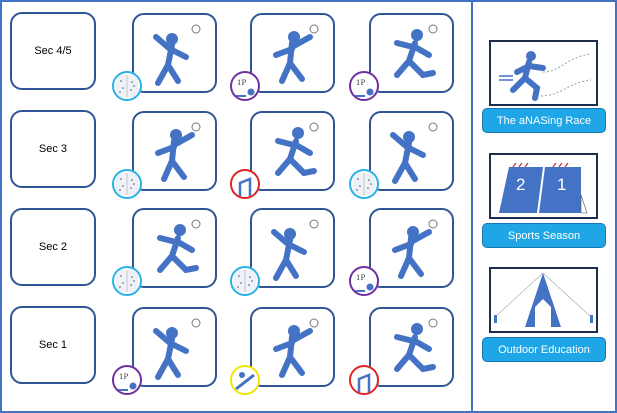 This screenshot has height=413, width=617. Describe the element at coordinates (414, 153) in the screenshot. I see `frisbee-icon` at that location.